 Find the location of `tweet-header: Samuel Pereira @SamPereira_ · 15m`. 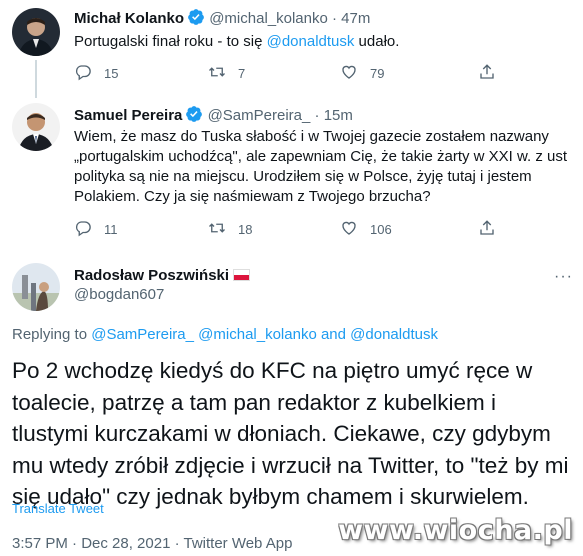

tweet-header: Samuel Pereira @SamPereira_ · 15m is located at coordinates (213, 117).